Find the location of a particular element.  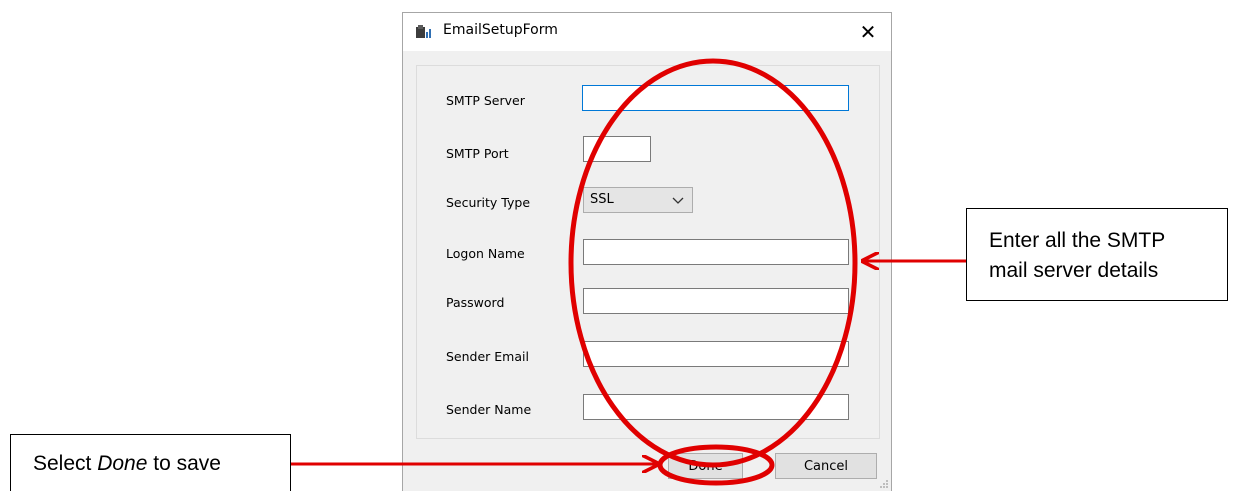

logon-name-input is located at coordinates (716, 252).